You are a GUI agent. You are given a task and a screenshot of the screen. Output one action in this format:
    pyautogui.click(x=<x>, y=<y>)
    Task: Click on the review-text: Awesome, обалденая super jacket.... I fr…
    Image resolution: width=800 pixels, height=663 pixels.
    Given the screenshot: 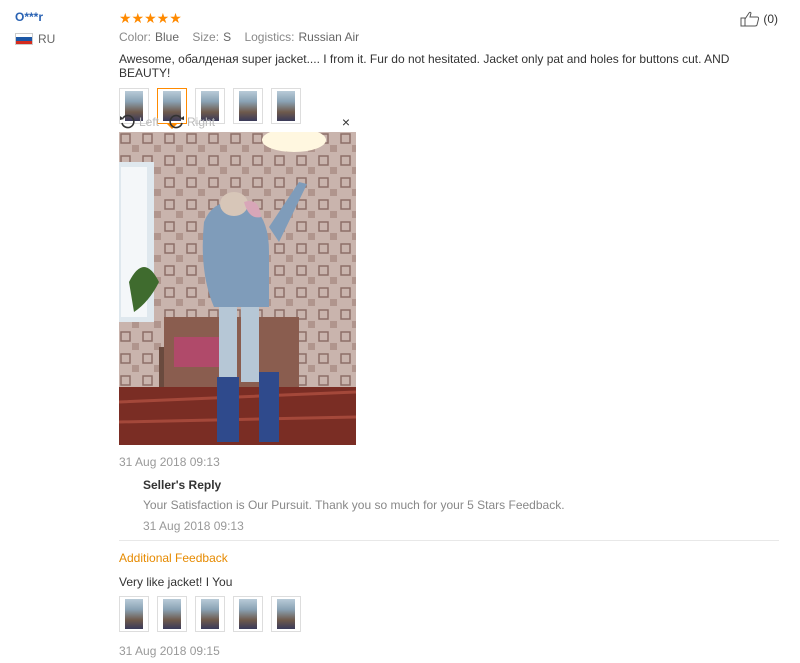 What is the action you would take?
    pyautogui.click(x=424, y=66)
    